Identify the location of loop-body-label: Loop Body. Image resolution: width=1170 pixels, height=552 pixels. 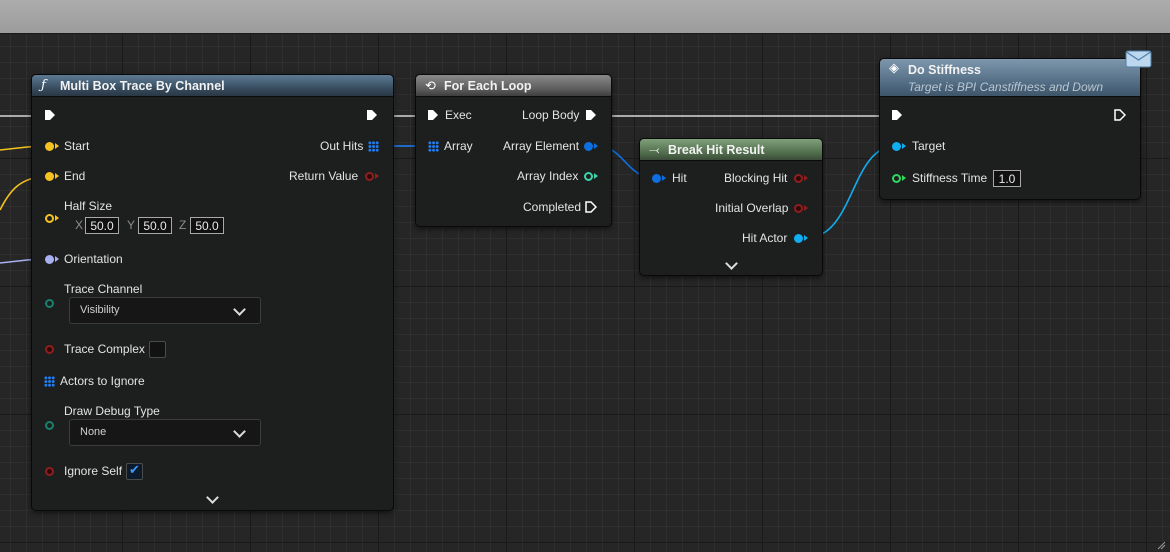
(551, 115).